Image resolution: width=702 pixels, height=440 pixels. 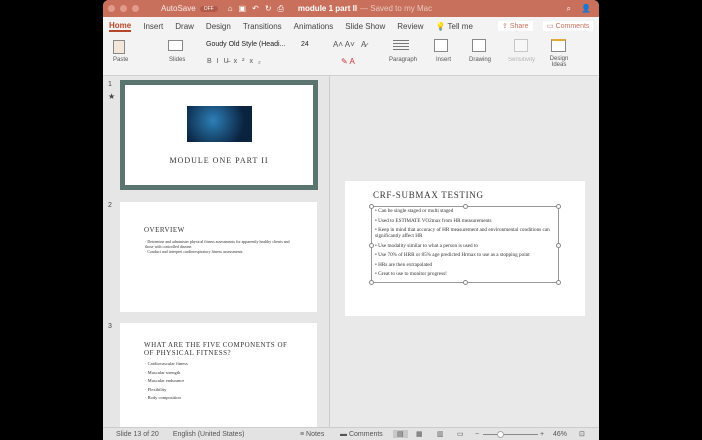 I want to click on slides-icon, so click(x=175, y=45).